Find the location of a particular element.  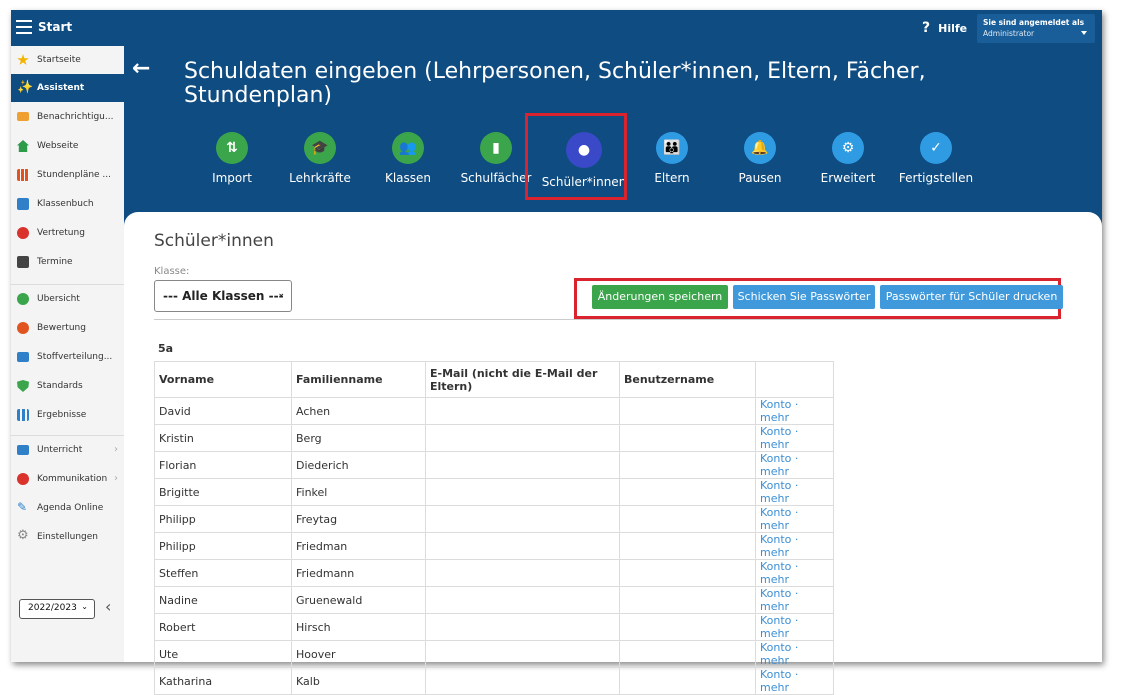

cell-last-name: Gruenewald is located at coordinates (358, 600).